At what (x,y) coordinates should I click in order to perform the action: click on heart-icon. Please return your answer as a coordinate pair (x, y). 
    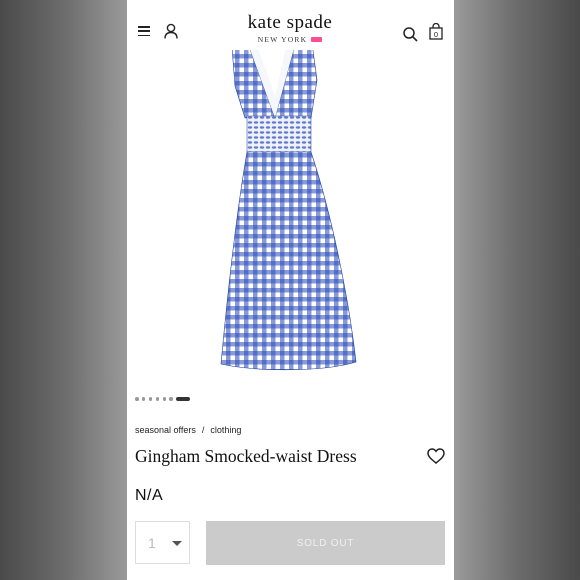
    Looking at the image, I should click on (436, 456).